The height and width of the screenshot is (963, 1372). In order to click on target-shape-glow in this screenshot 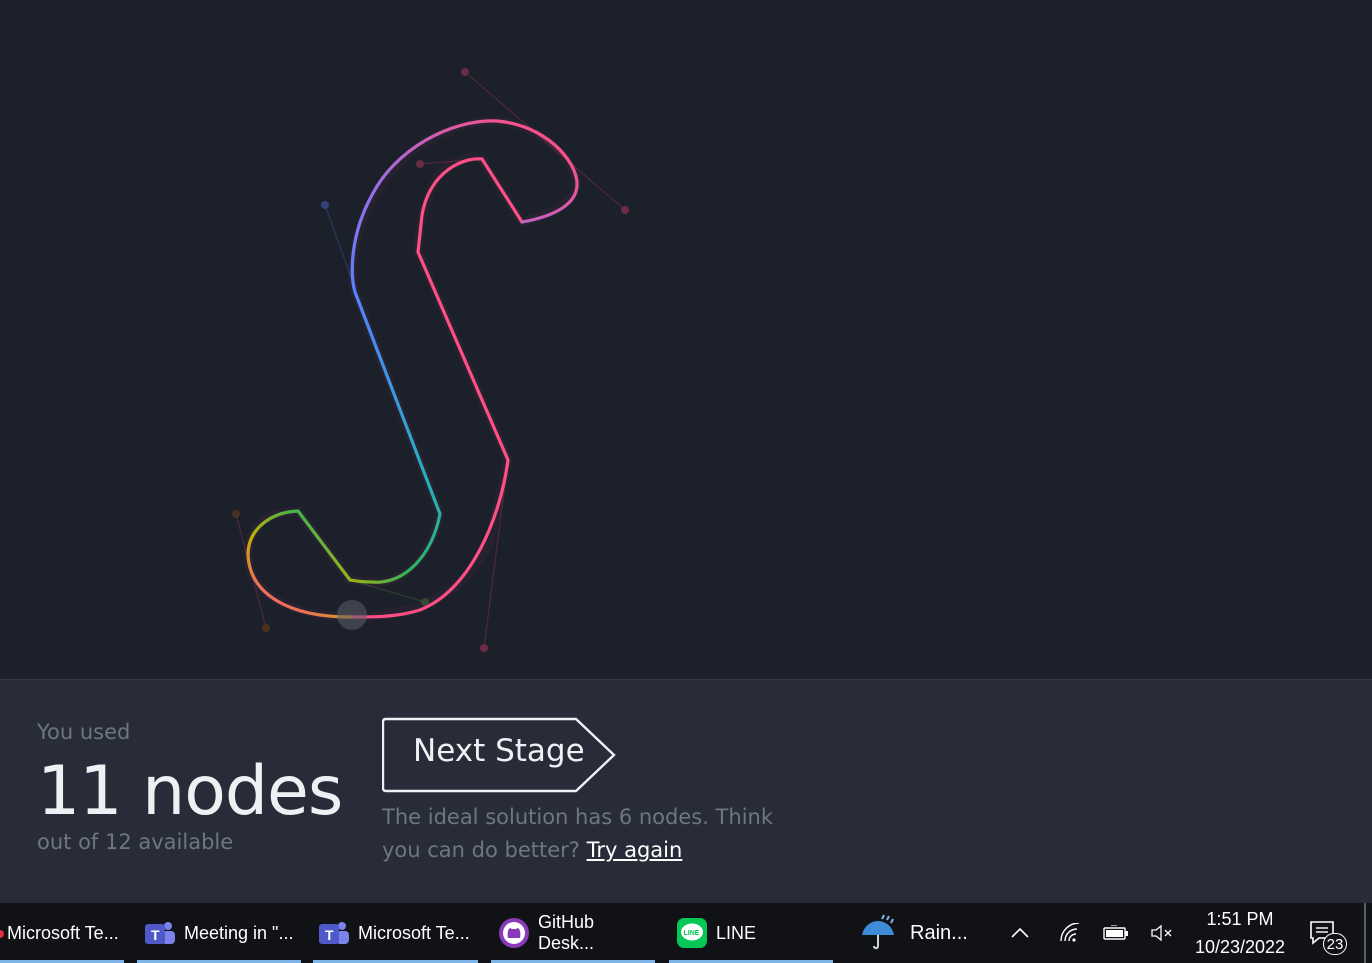, I will do `click(412, 369)`.